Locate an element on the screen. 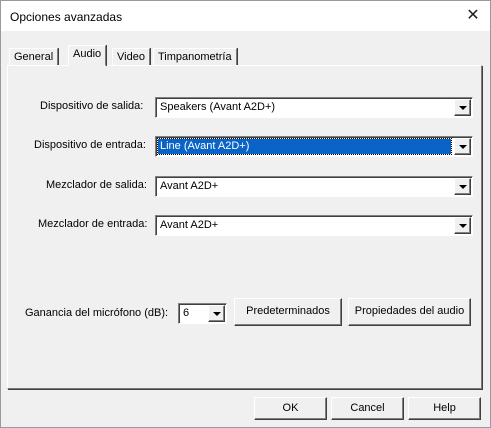 The height and width of the screenshot is (428, 491). close-button: ✕ is located at coordinates (473, 16).